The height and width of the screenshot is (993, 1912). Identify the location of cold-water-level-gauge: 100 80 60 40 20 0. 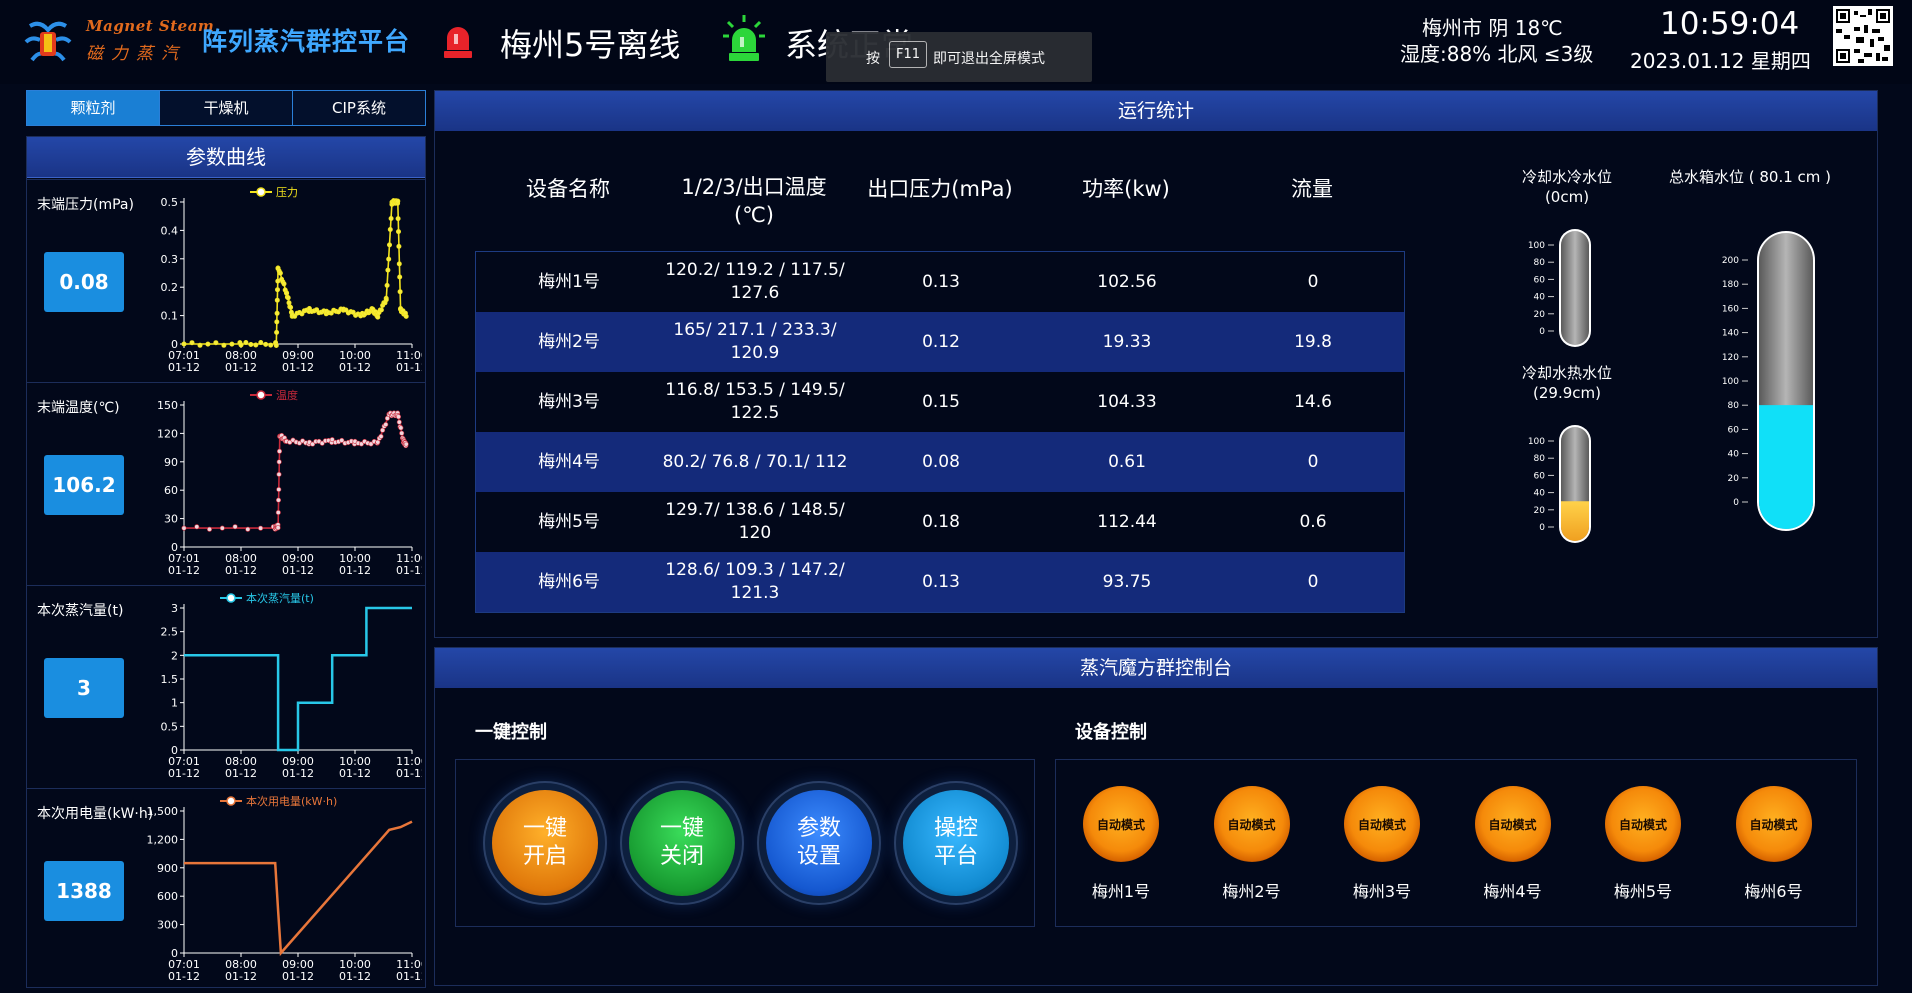
(1559, 288).